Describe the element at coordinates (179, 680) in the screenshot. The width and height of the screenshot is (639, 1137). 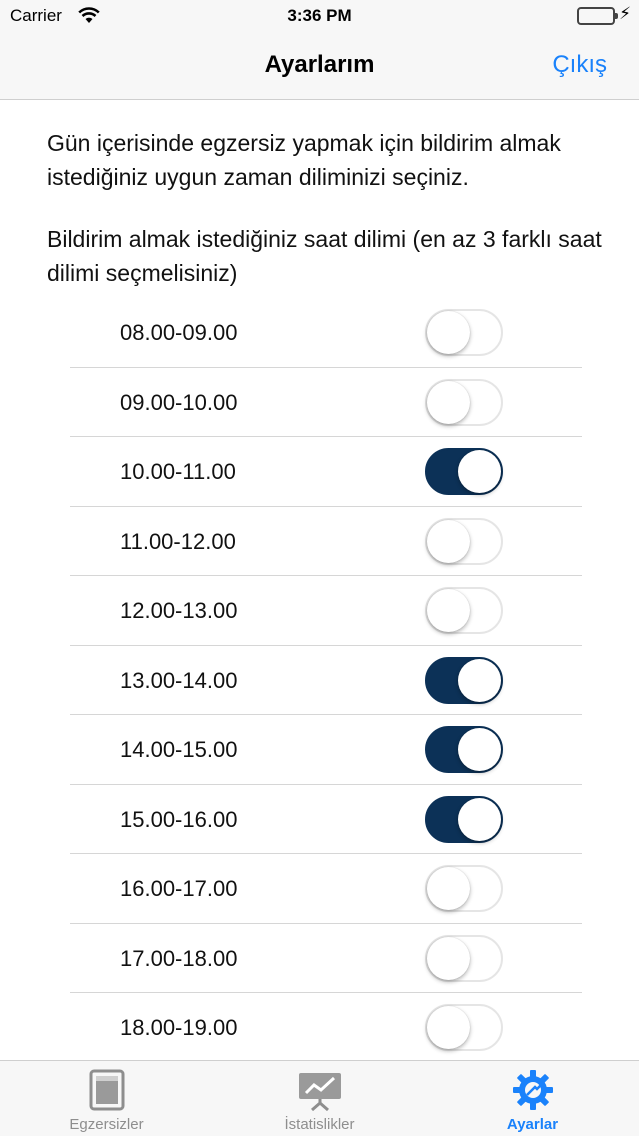
I see `time-slot-label: 13.00-14.00` at that location.